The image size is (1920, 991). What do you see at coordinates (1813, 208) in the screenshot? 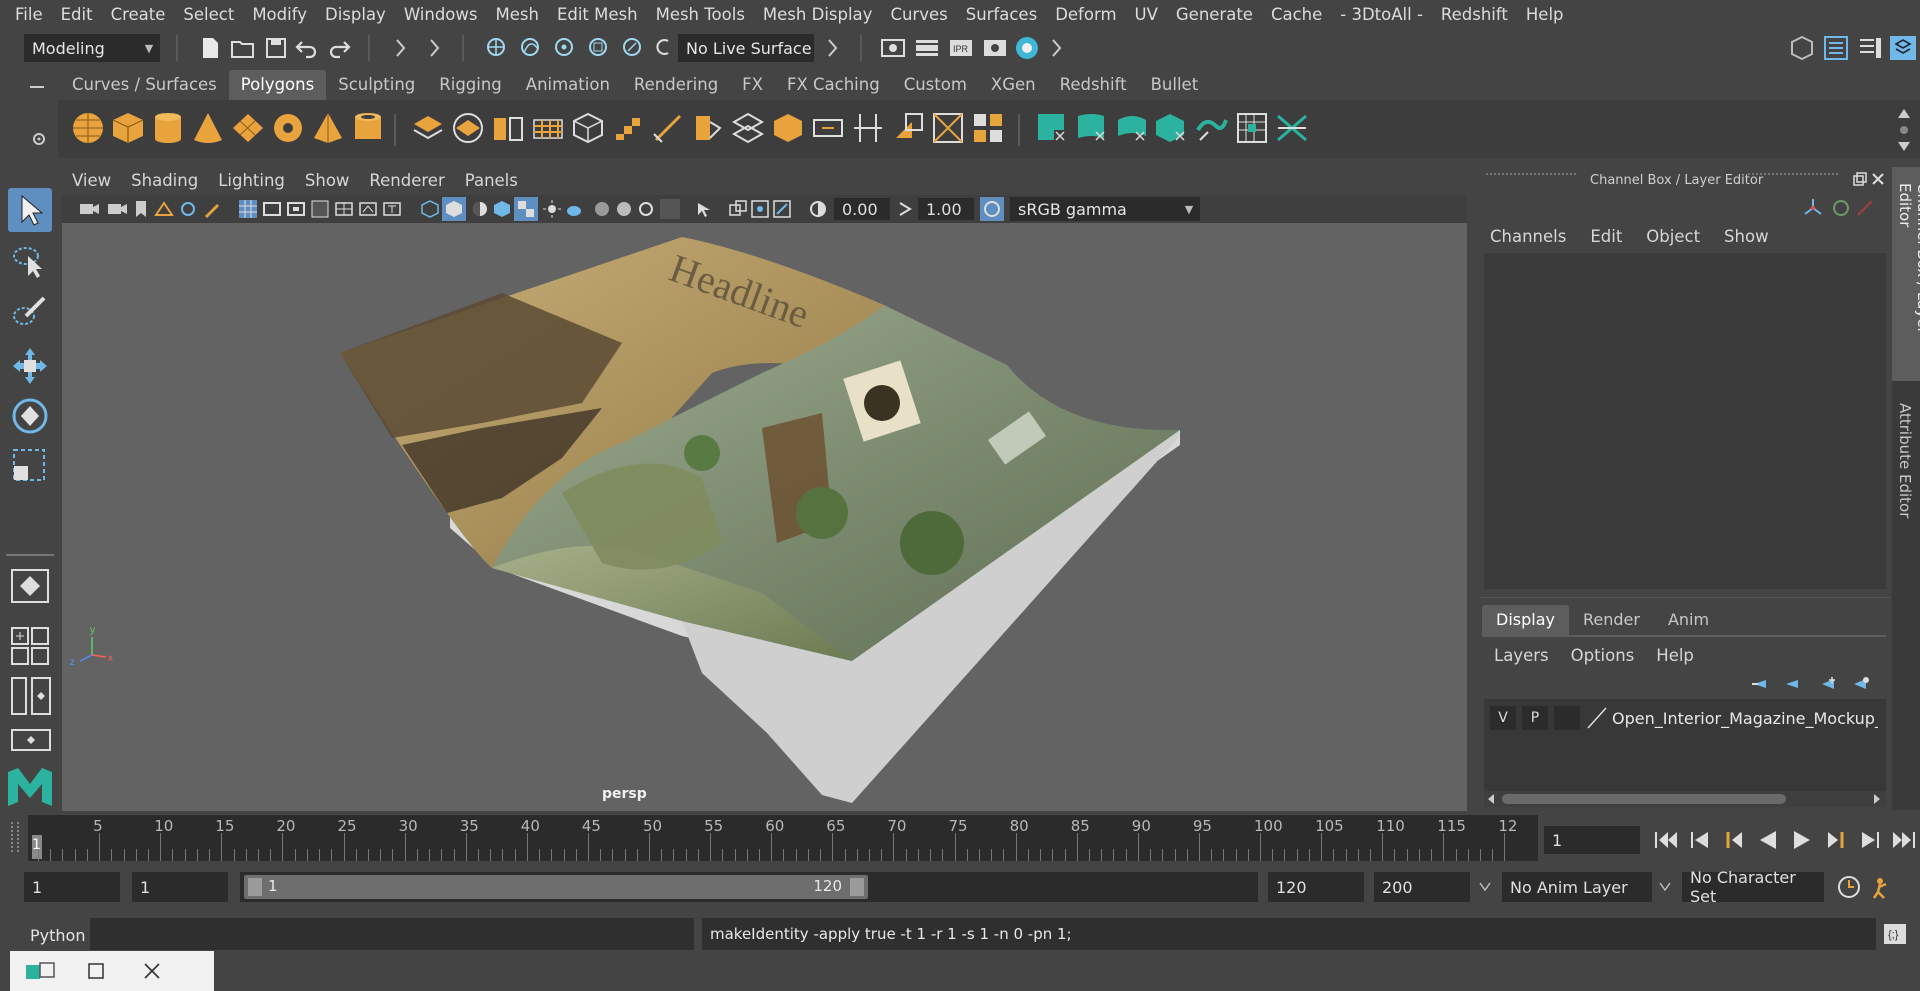
I see `manipulator-icon` at bounding box center [1813, 208].